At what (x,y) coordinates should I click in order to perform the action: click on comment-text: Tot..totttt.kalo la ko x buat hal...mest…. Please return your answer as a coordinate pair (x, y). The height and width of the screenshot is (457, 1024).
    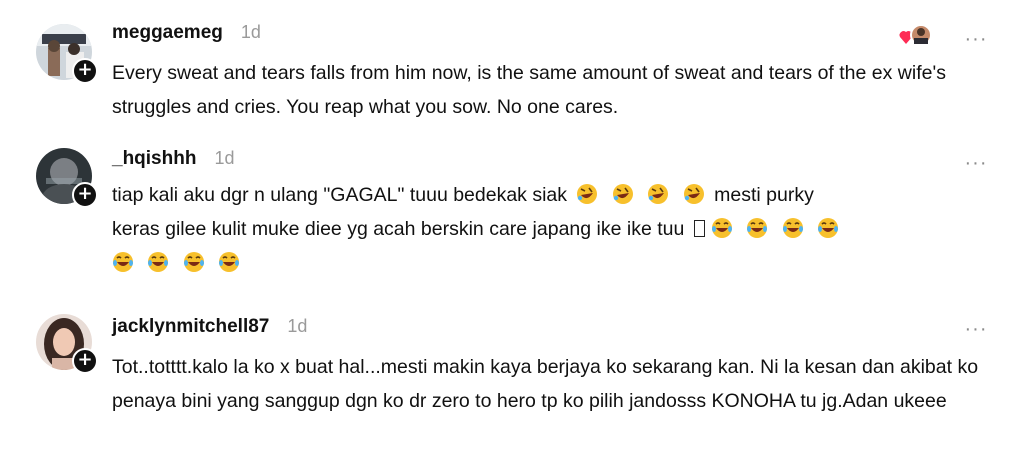
    Looking at the image, I should click on (545, 384).